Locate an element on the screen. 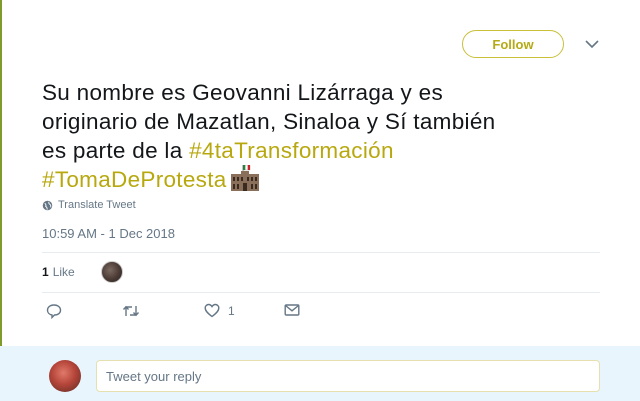 The image size is (640, 401). reply-icon is located at coordinates (54, 311).